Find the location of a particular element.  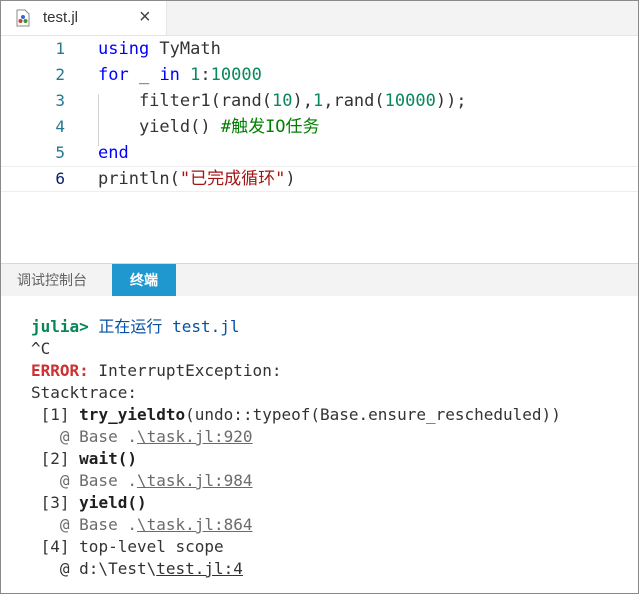

code-token: ,rand( is located at coordinates (354, 101).